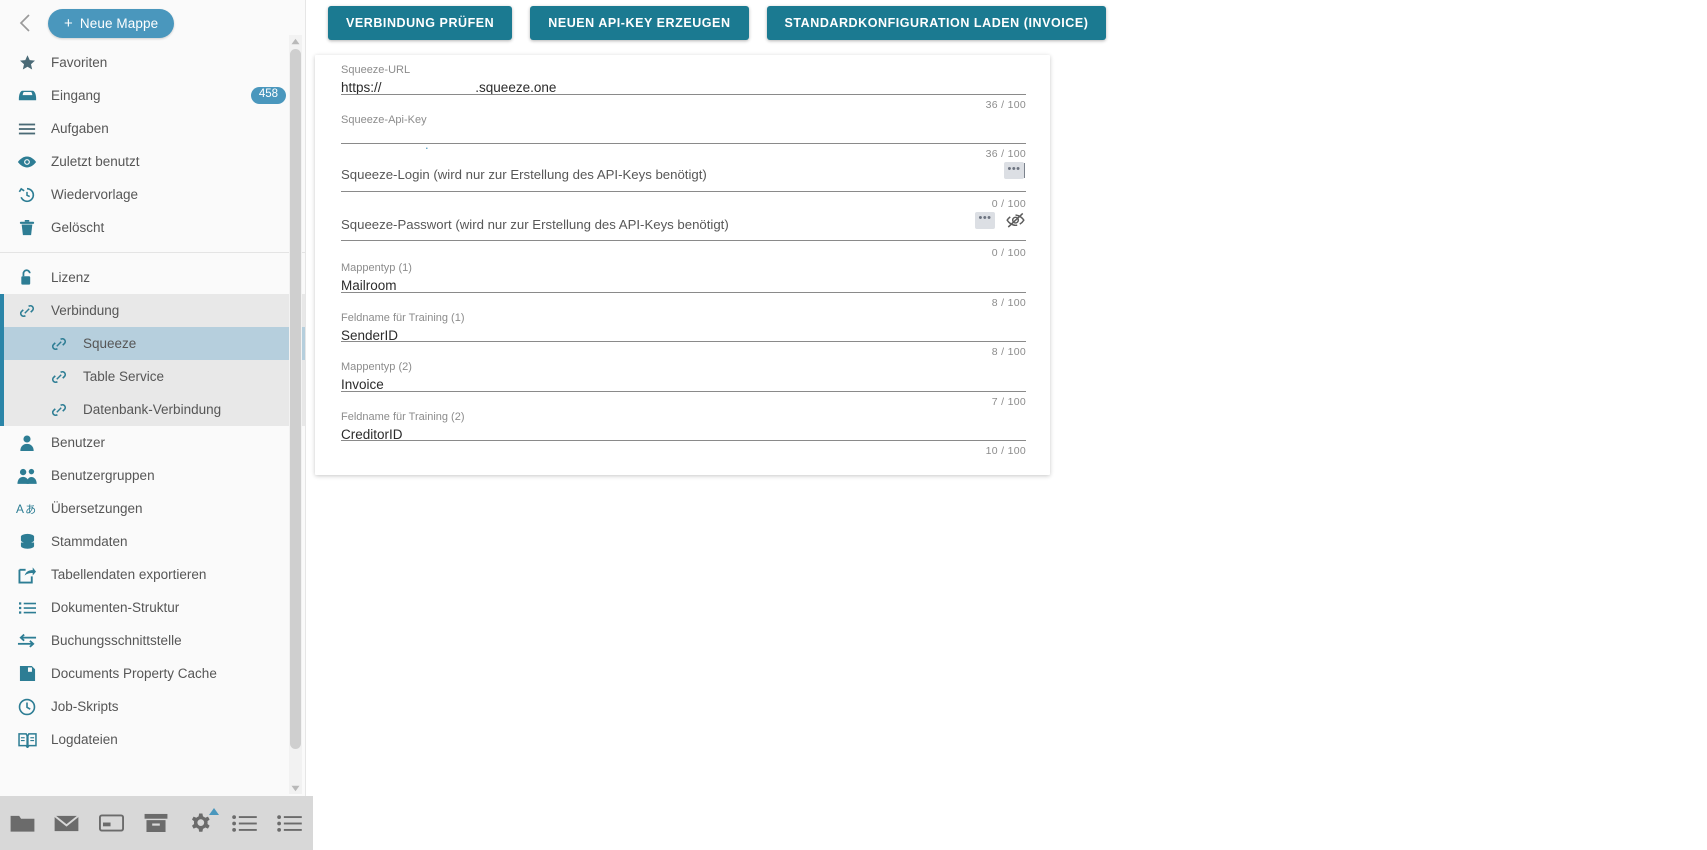  I want to click on scroll-up-arrow-icon, so click(295, 41).